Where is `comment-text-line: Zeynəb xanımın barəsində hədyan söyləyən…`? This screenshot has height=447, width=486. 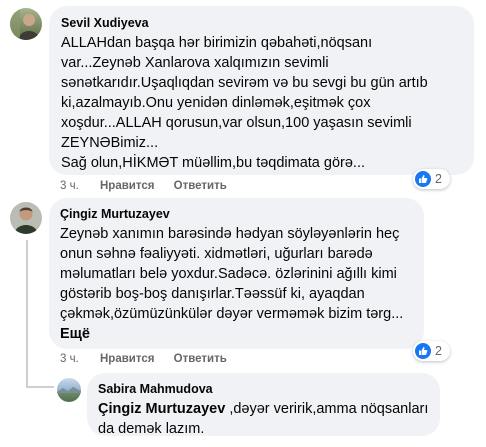 comment-text-line: Zeynəb xanımın barəsində hədyan söyləyən… is located at coordinates (230, 234).